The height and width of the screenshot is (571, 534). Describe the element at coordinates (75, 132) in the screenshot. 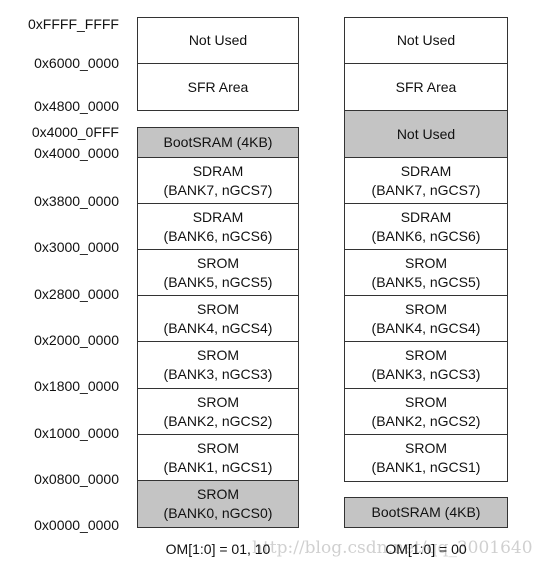

I see `address-label: 0x4000_0FFF` at that location.